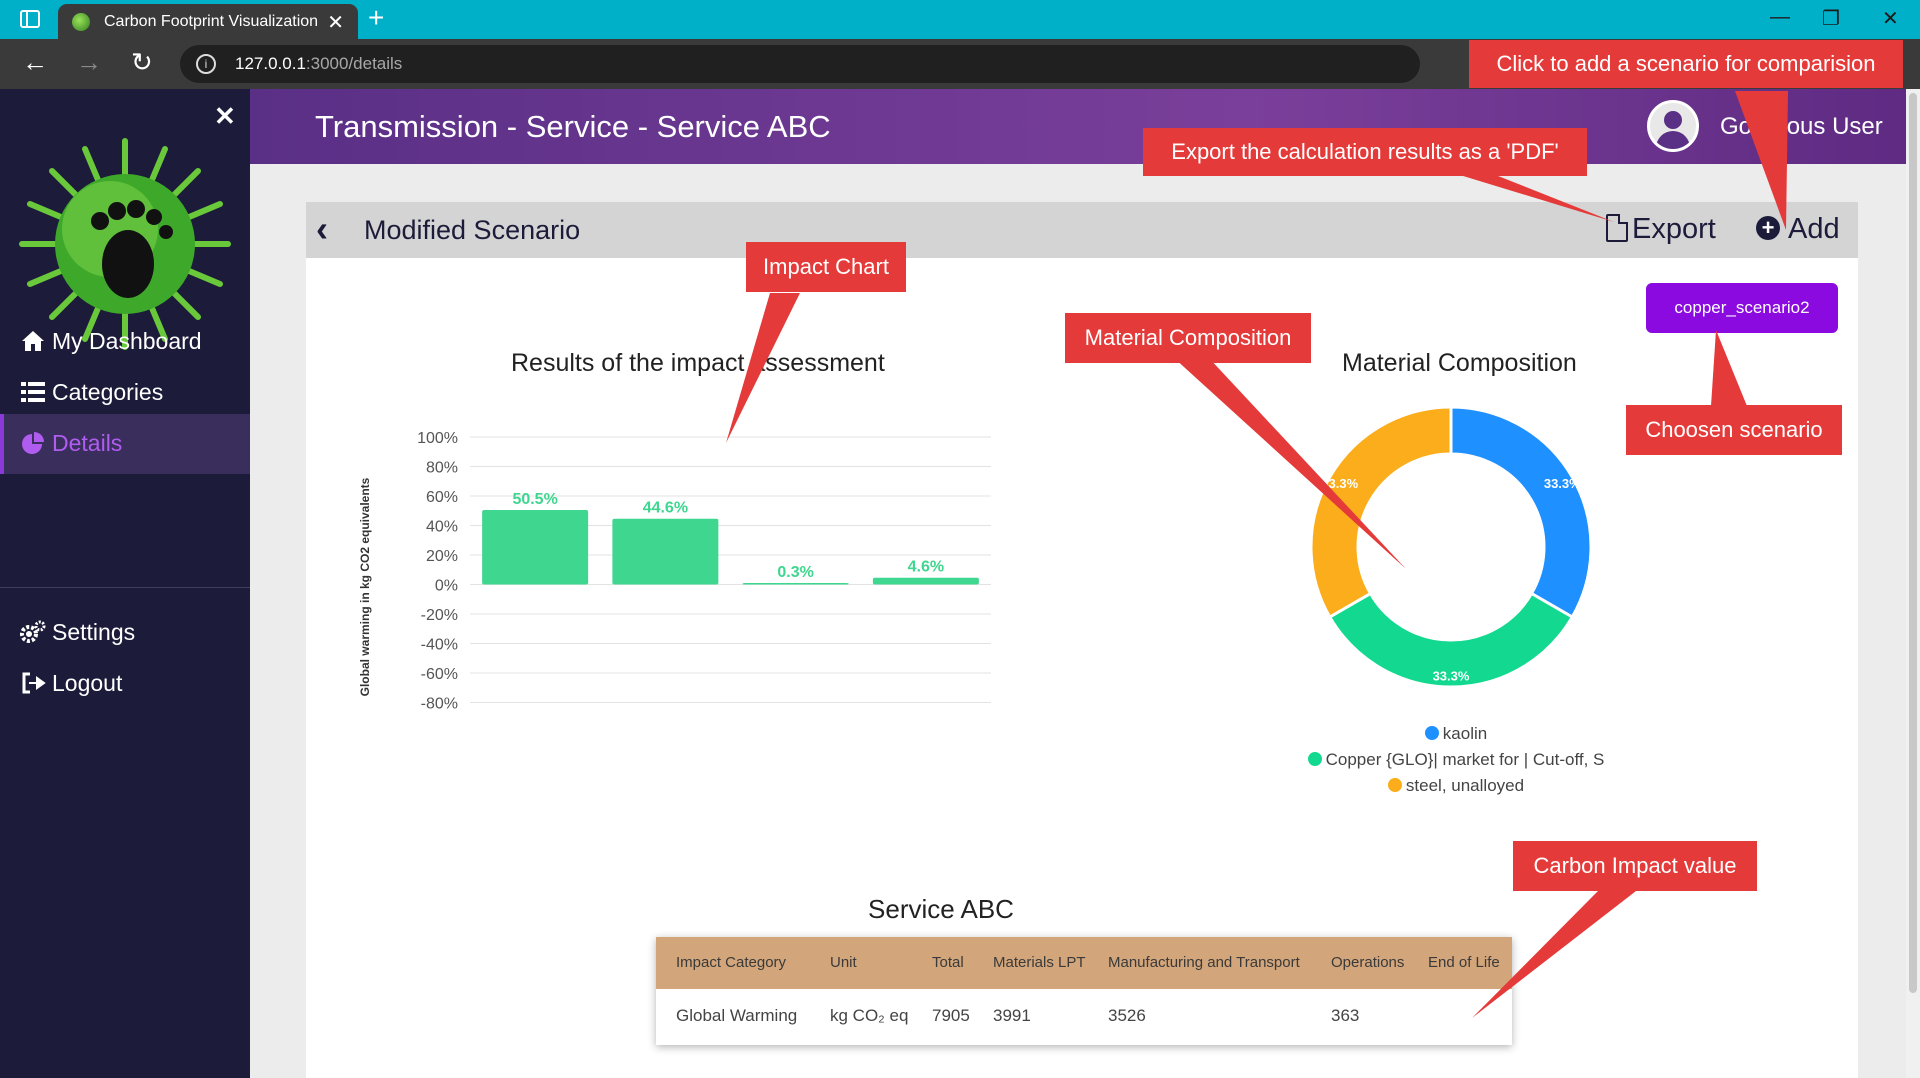  I want to click on restore-icon: ❐, so click(1831, 18).